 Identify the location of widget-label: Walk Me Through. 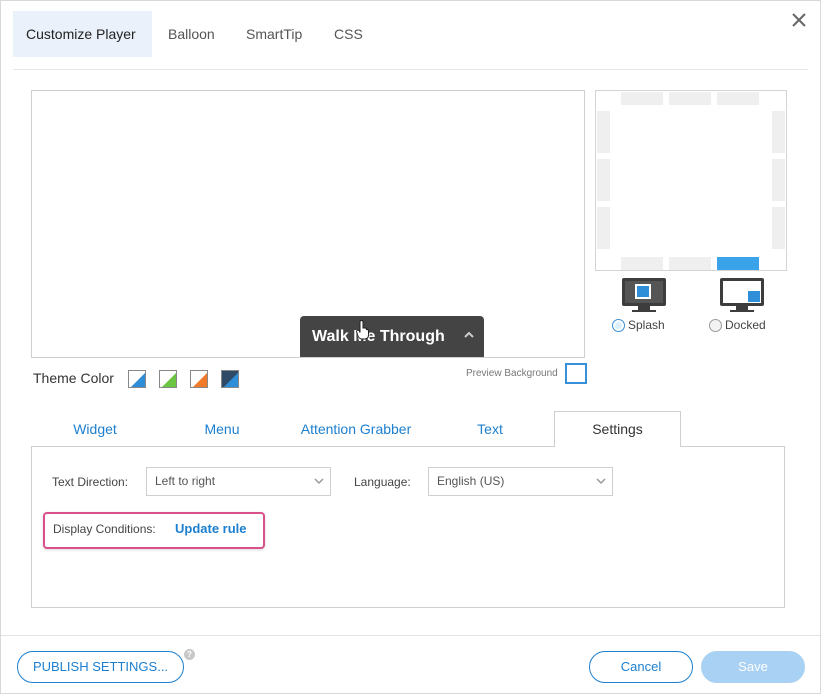
(378, 336).